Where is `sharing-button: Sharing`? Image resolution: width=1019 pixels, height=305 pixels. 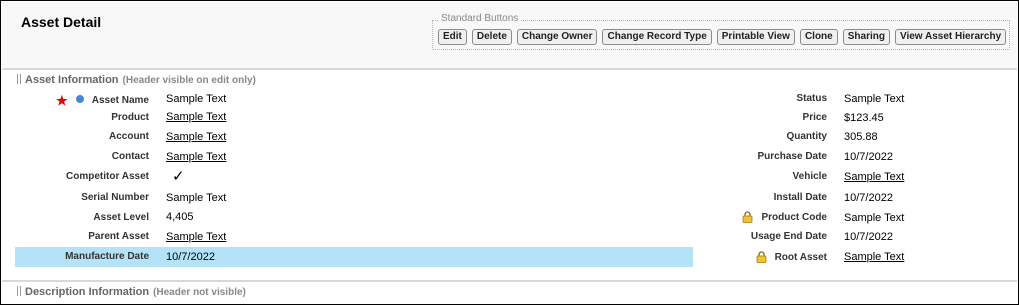 sharing-button: Sharing is located at coordinates (866, 37).